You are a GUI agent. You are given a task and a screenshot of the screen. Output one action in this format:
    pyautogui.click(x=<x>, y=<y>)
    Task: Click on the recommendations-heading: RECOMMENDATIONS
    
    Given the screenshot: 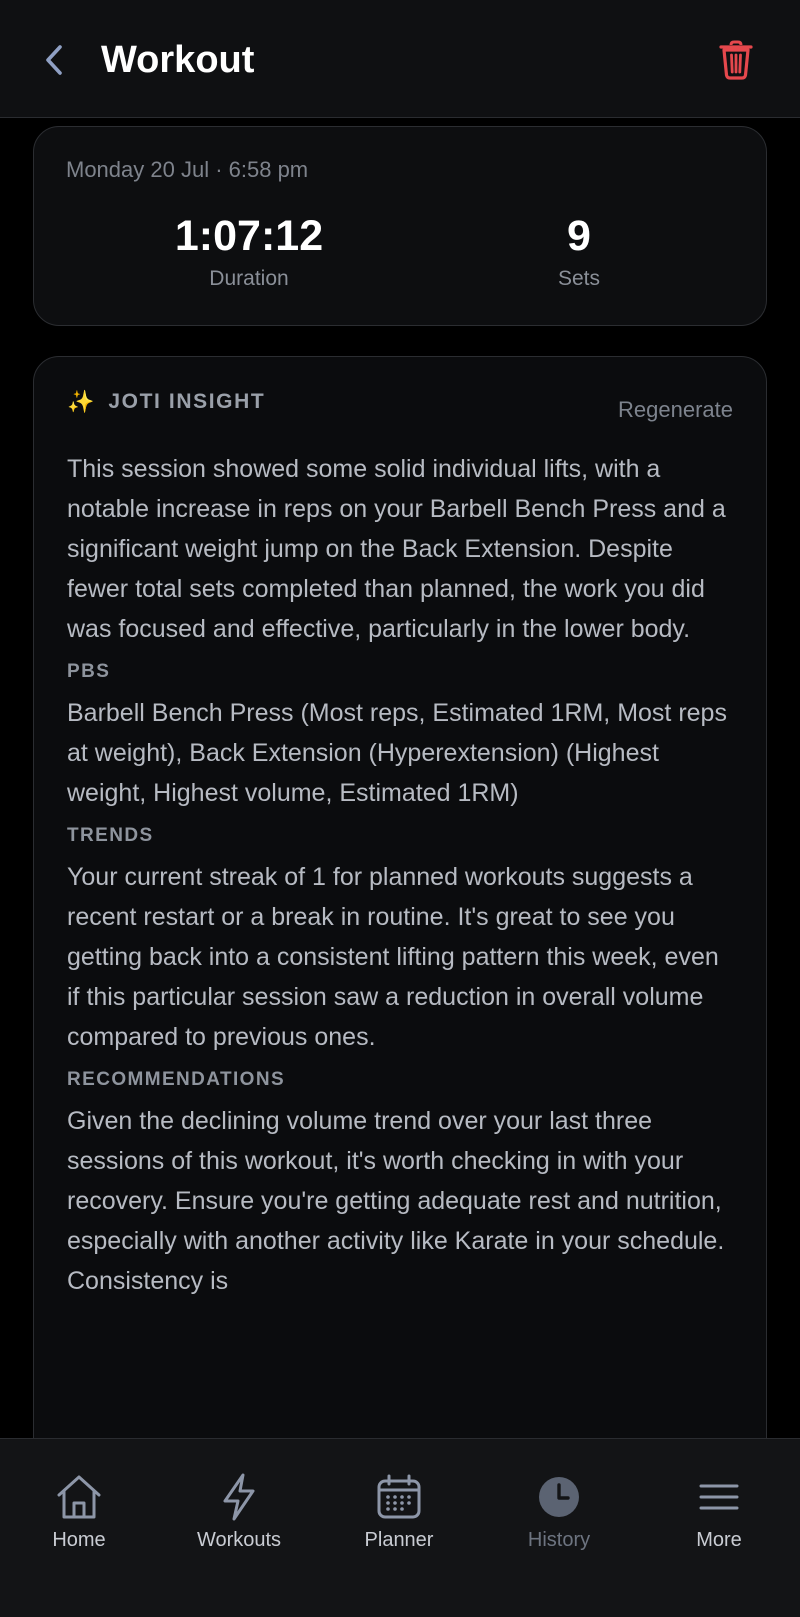 What is the action you would take?
    pyautogui.click(x=176, y=1079)
    